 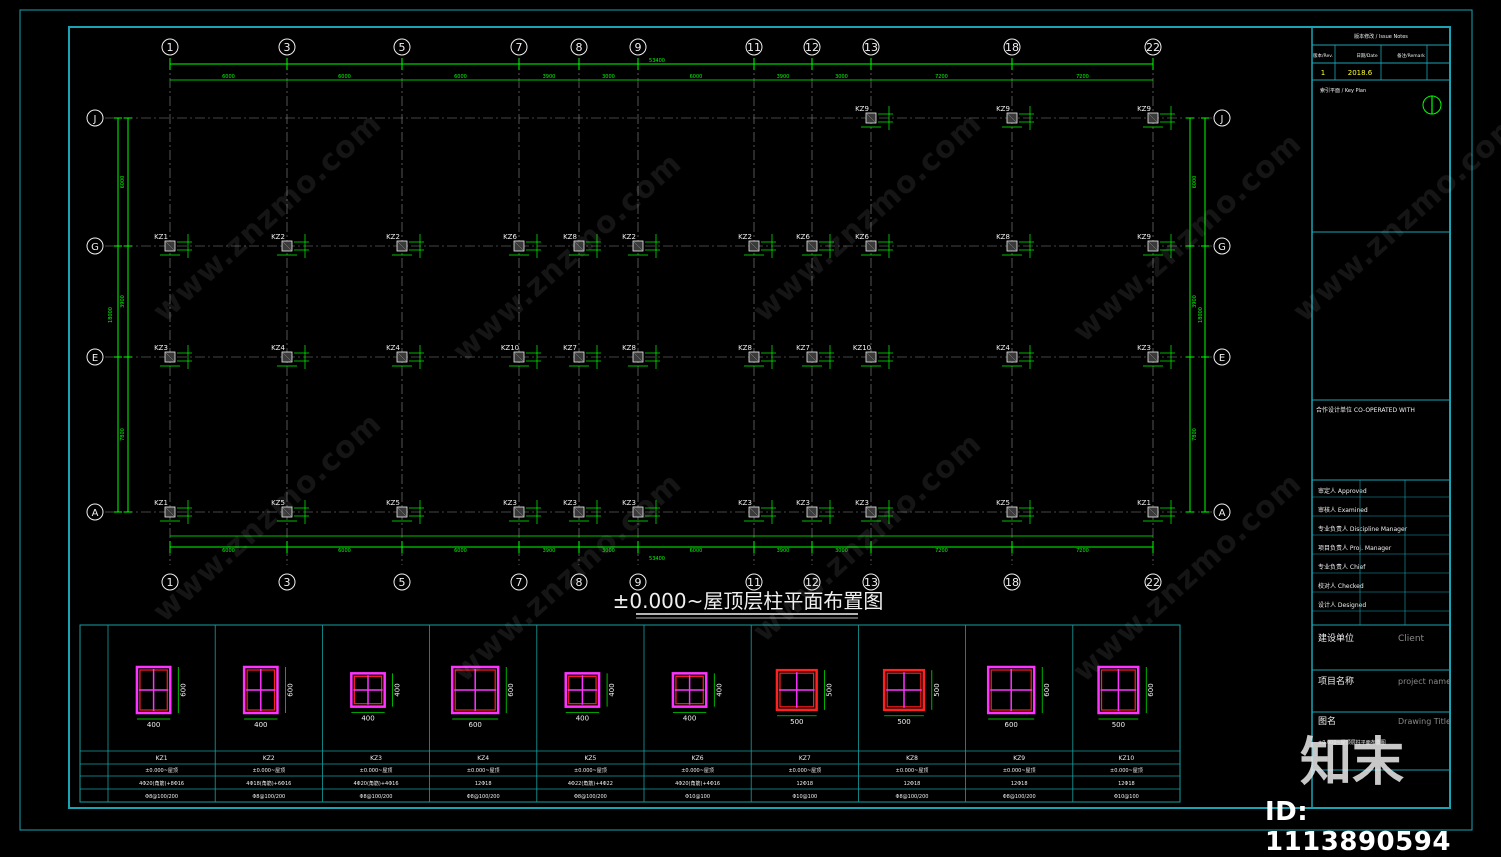 I want to click on column-label: KZ7, so click(x=570, y=348).